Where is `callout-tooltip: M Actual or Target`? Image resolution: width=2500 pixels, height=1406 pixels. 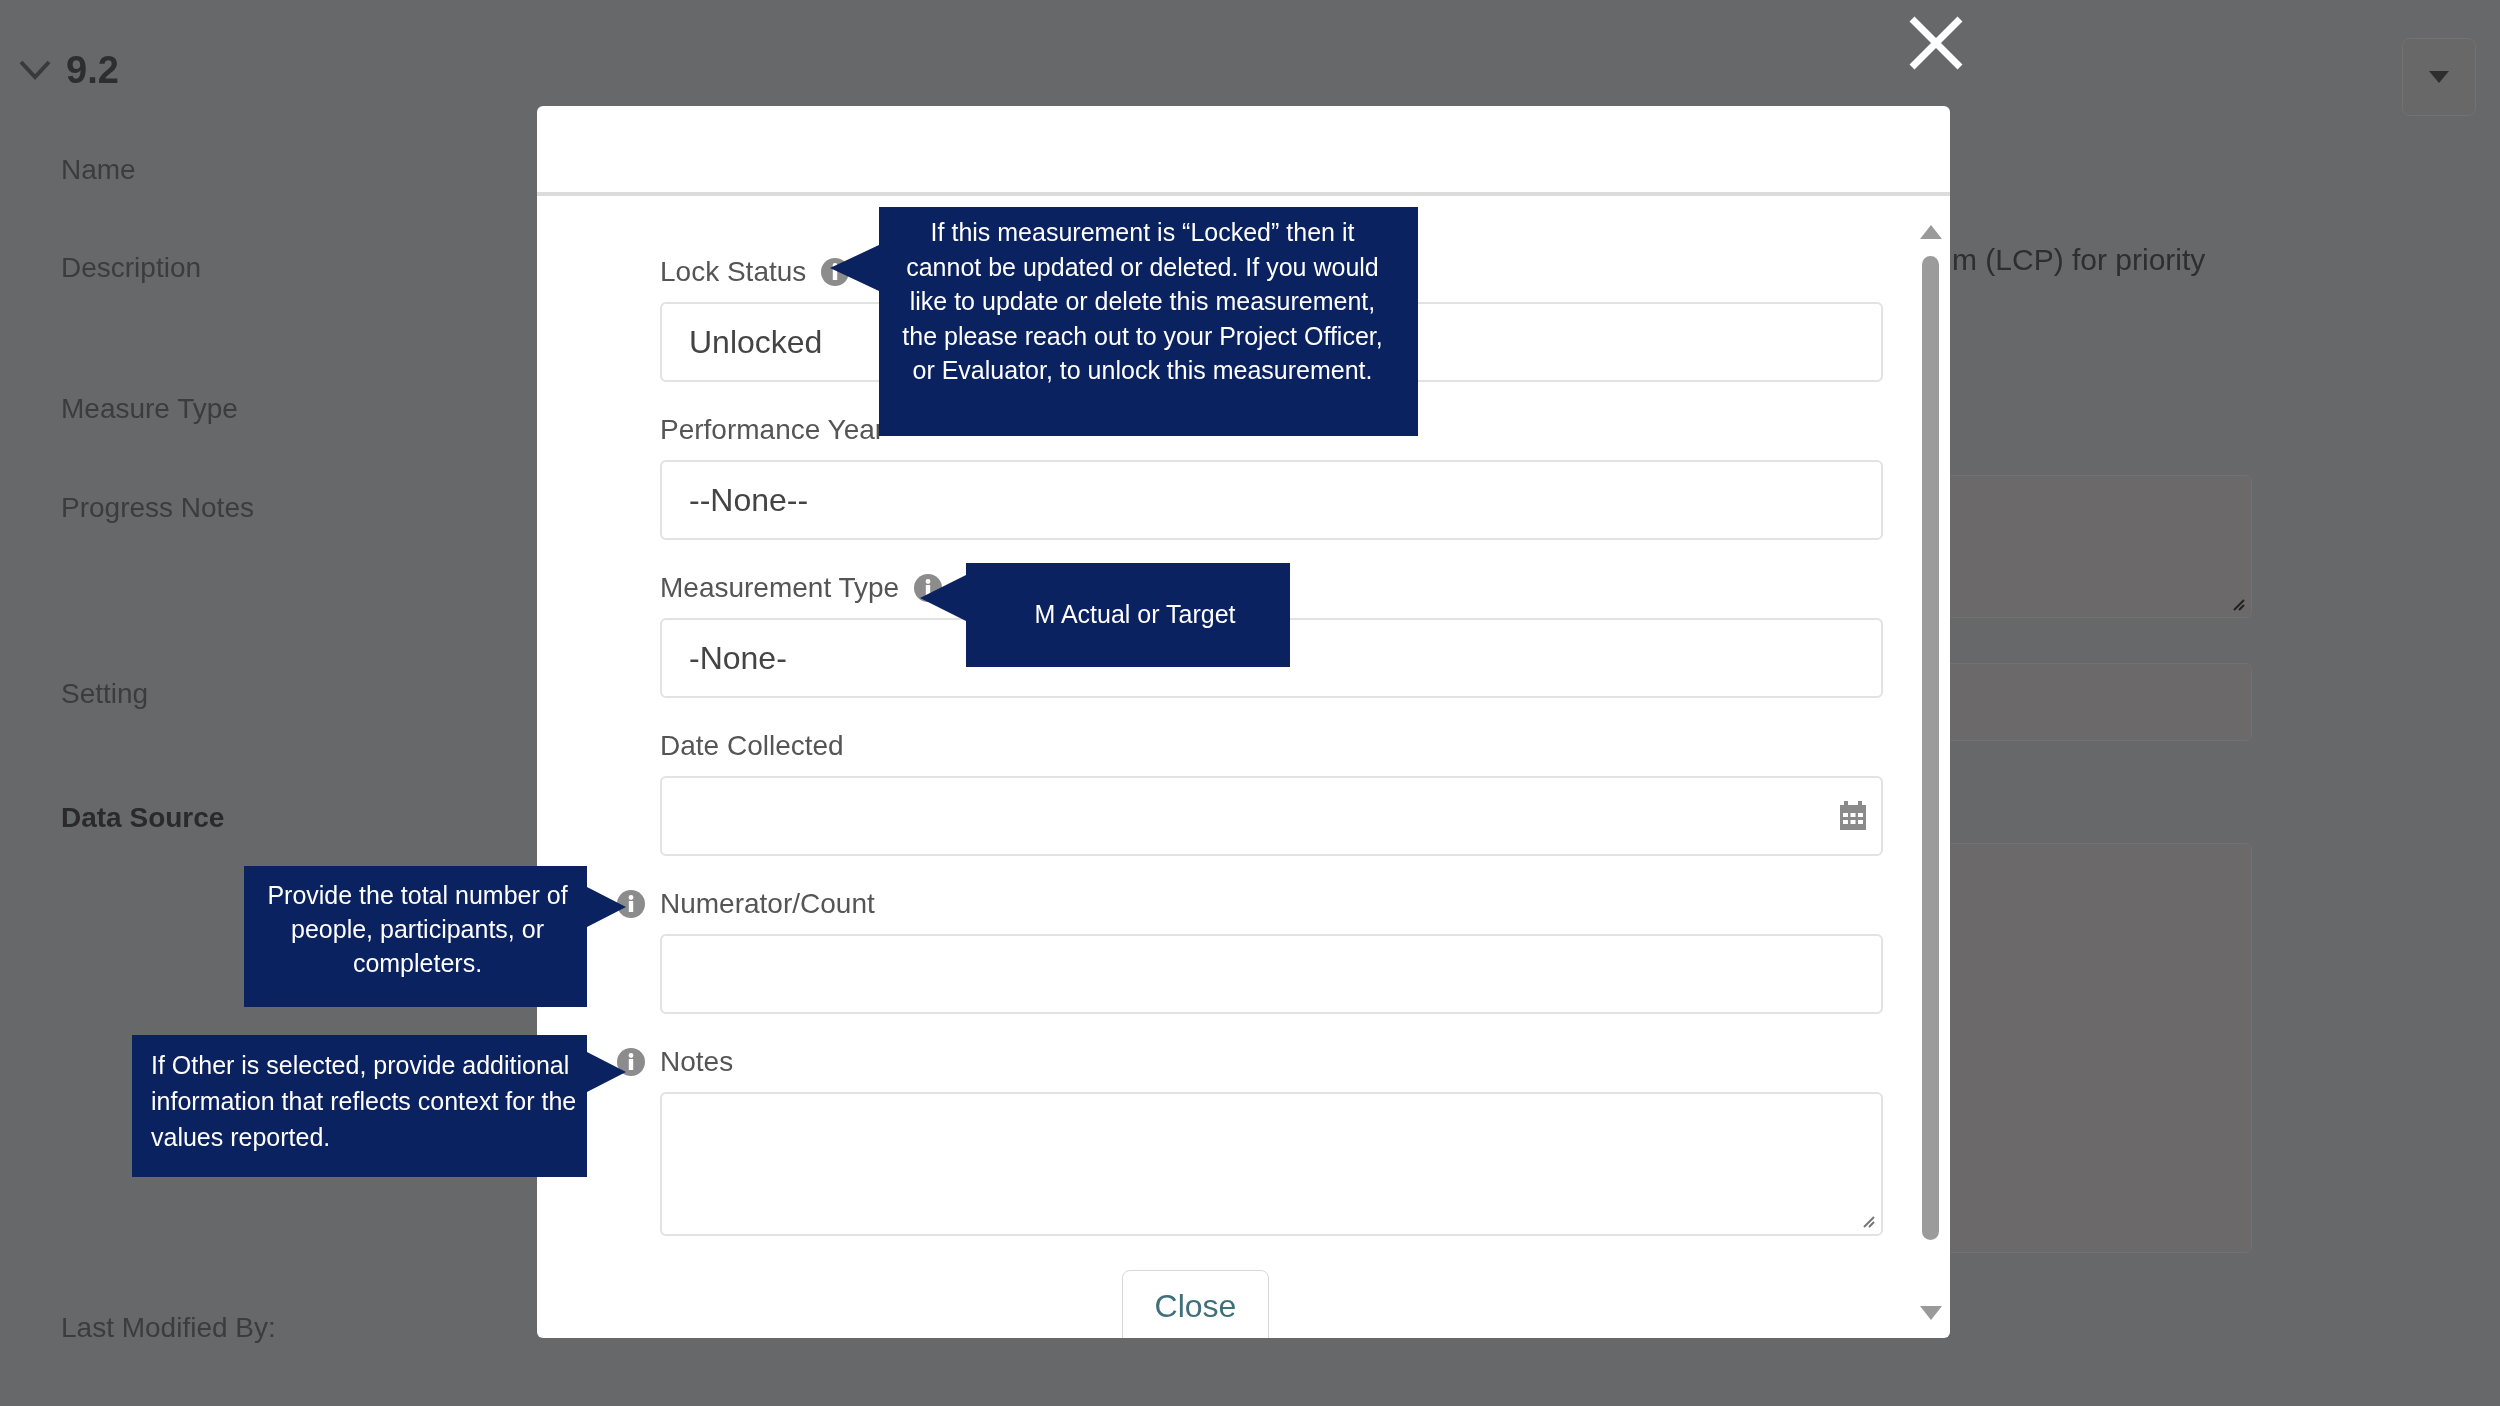
callout-tooltip: M Actual or Target is located at coordinates (1105, 615).